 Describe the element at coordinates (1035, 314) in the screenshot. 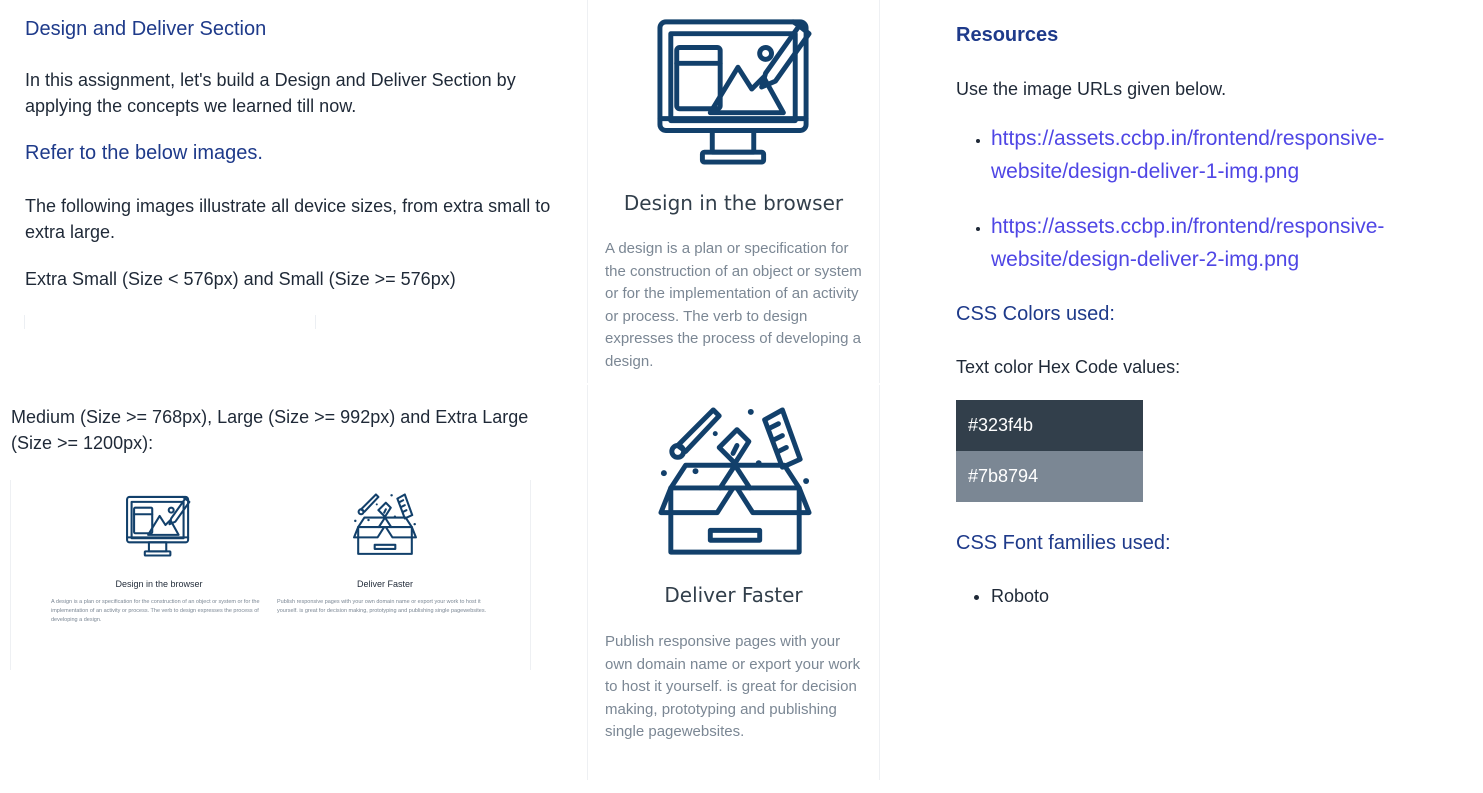

I see `css-colors-heading: CSS Colors used:` at that location.